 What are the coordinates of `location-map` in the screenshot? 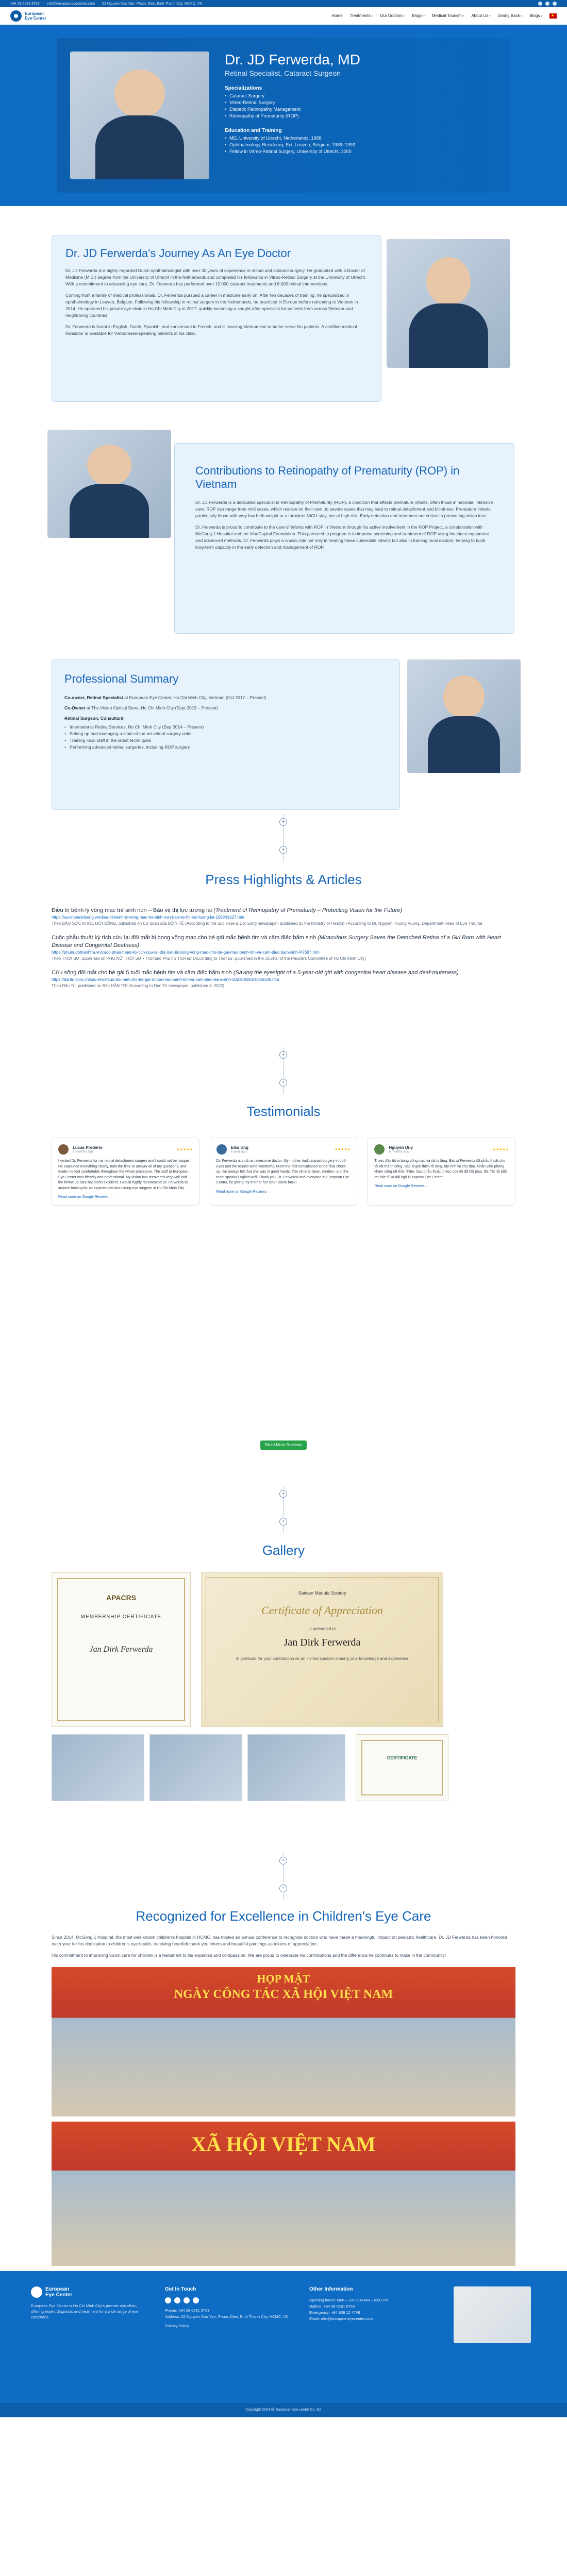 It's located at (493, 2314).